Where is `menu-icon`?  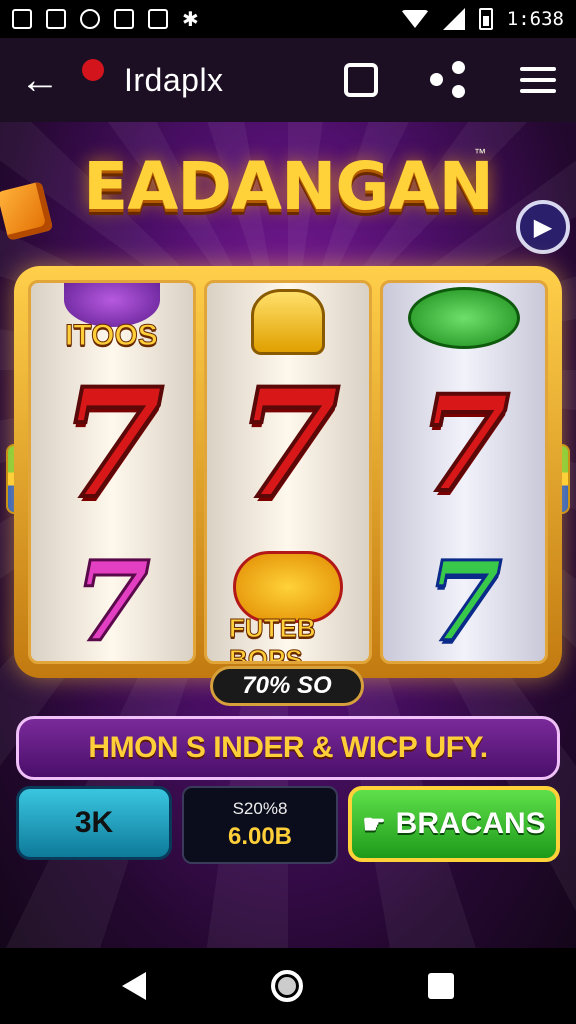 menu-icon is located at coordinates (538, 80).